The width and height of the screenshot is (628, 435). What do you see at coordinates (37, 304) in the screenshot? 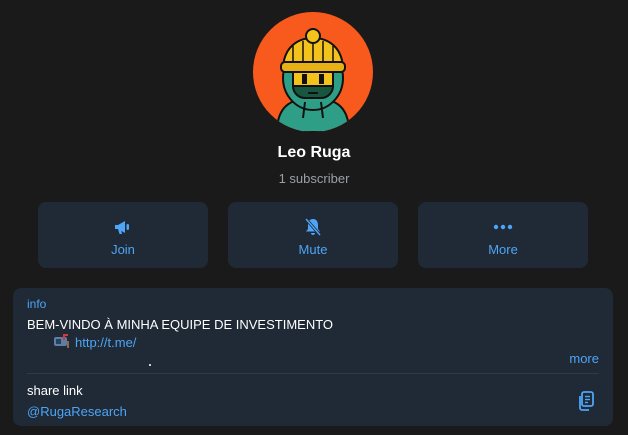
I see `info-label: info` at bounding box center [37, 304].